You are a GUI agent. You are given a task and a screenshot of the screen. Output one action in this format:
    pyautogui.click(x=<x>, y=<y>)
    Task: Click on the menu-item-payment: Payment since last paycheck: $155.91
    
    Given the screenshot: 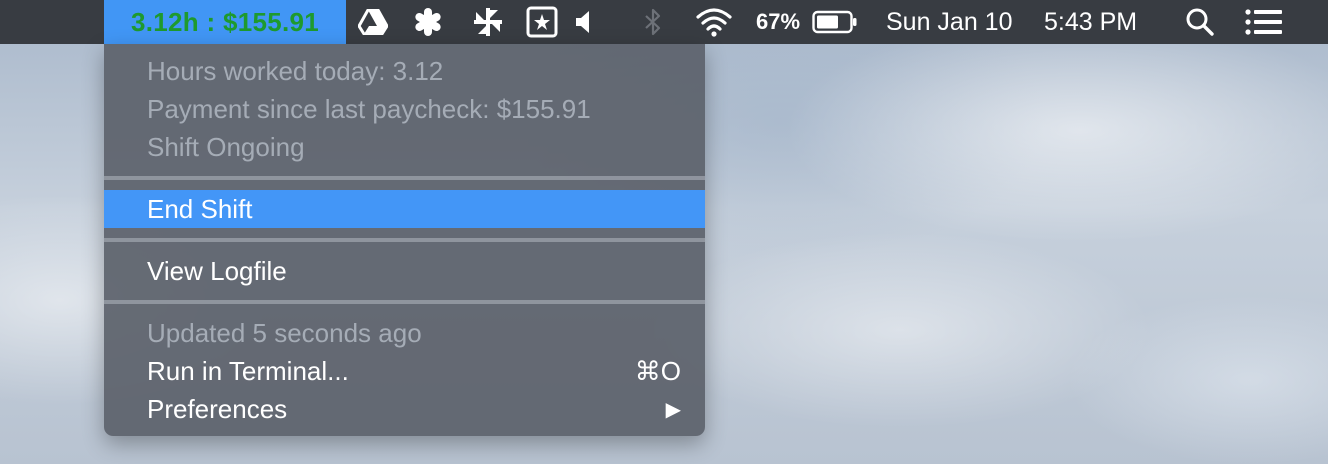 What is the action you would take?
    pyautogui.click(x=369, y=108)
    